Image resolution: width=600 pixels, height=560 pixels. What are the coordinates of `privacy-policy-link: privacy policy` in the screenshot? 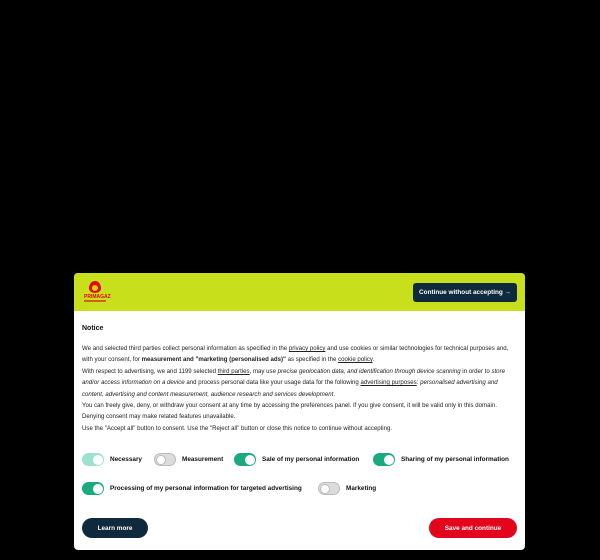 It's located at (307, 348).